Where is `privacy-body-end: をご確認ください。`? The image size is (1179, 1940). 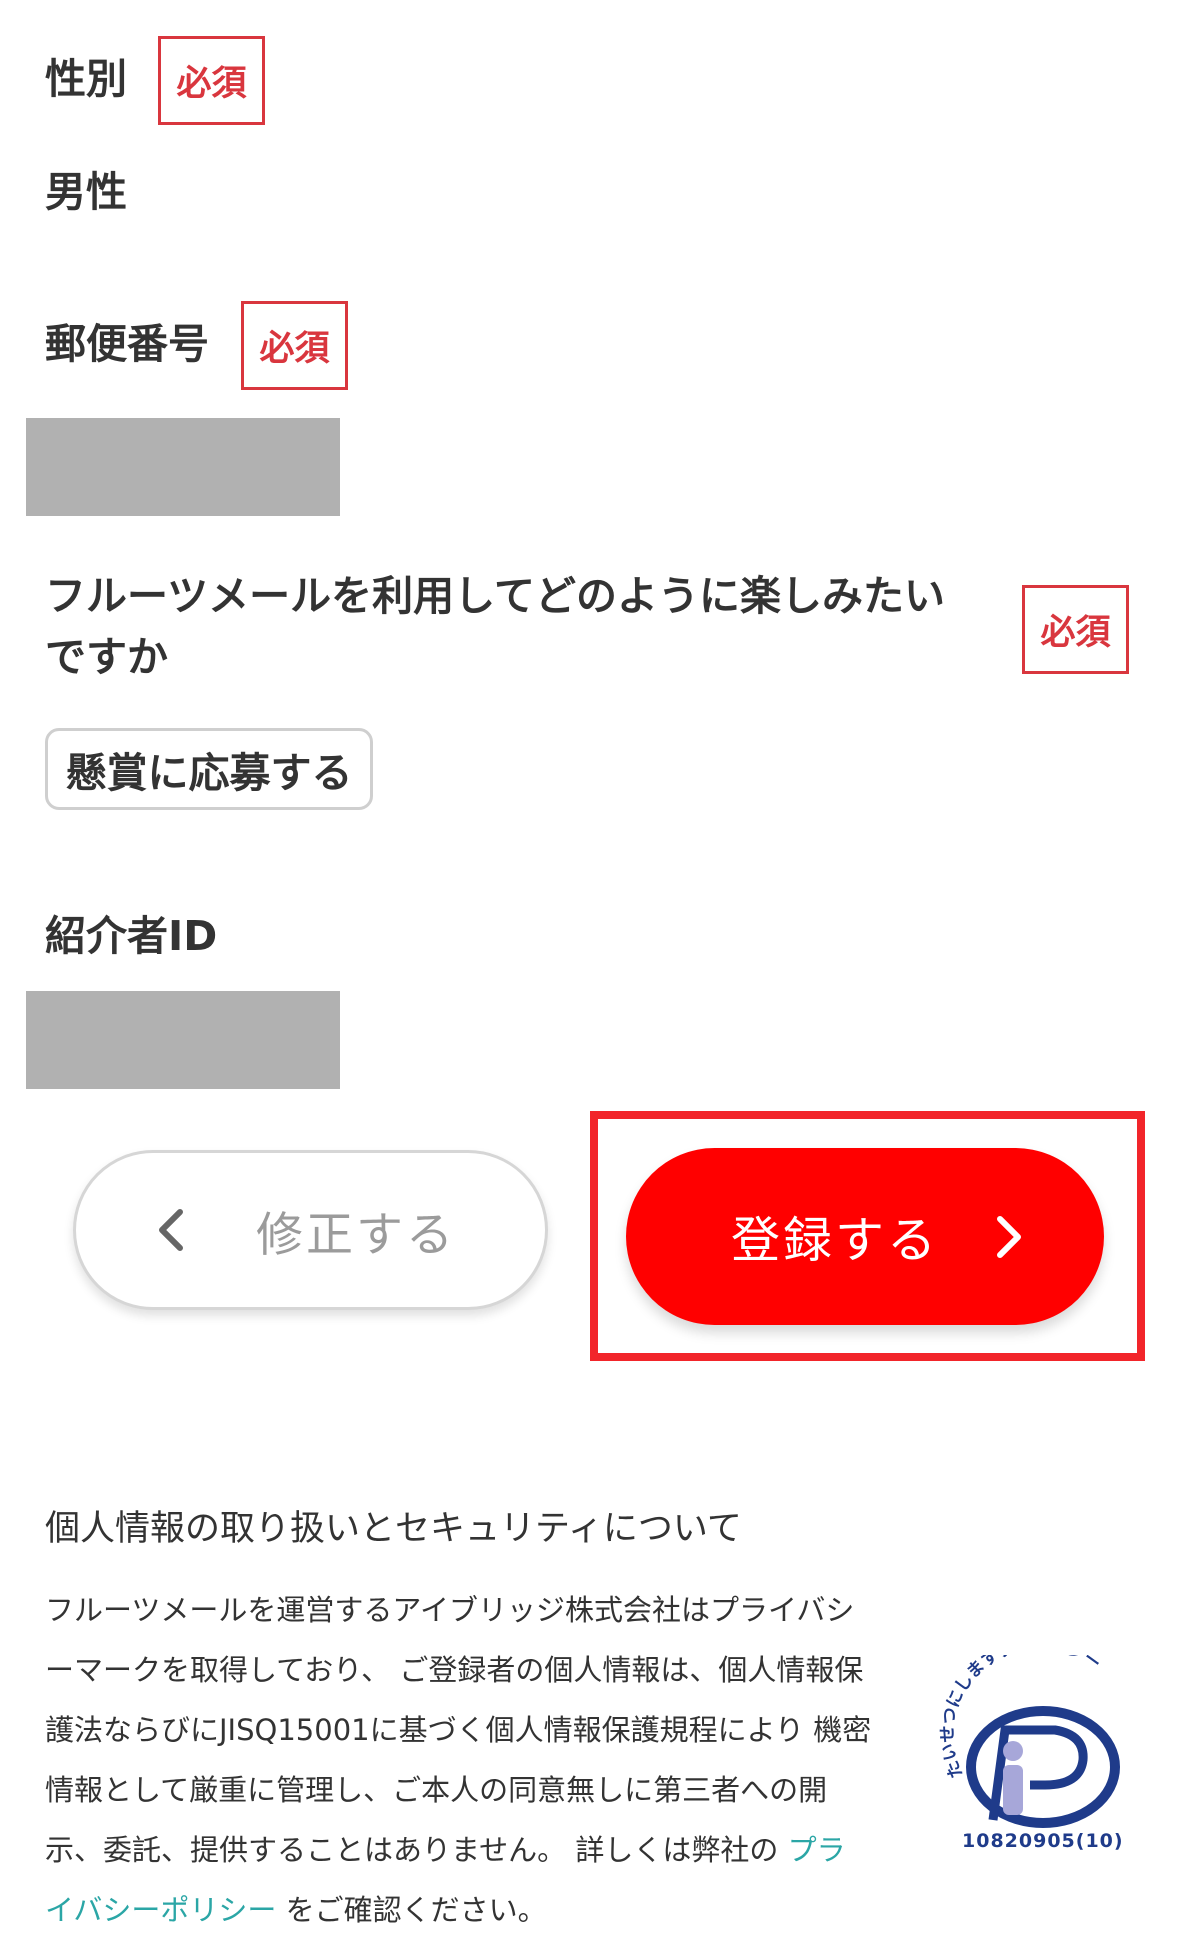
privacy-body-end: をご確認ください。 is located at coordinates (411, 1910).